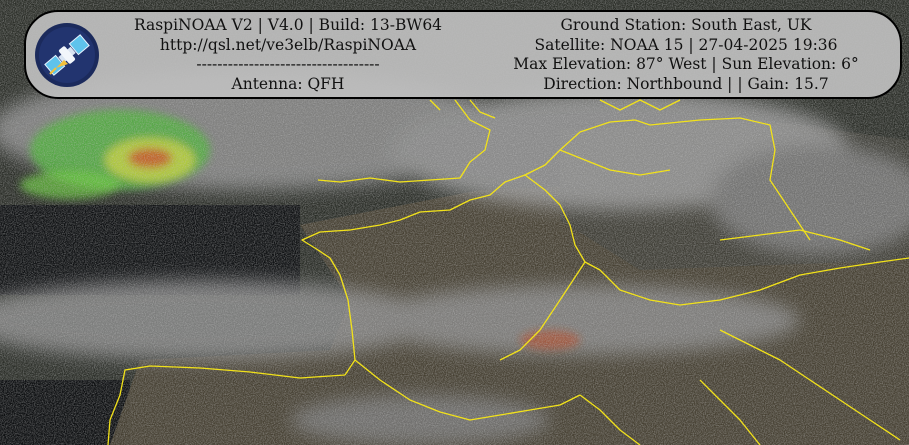 Image resolution: width=909 pixels, height=445 pixels. Describe the element at coordinates (67, 55) in the screenshot. I see `satellite-icon` at that location.